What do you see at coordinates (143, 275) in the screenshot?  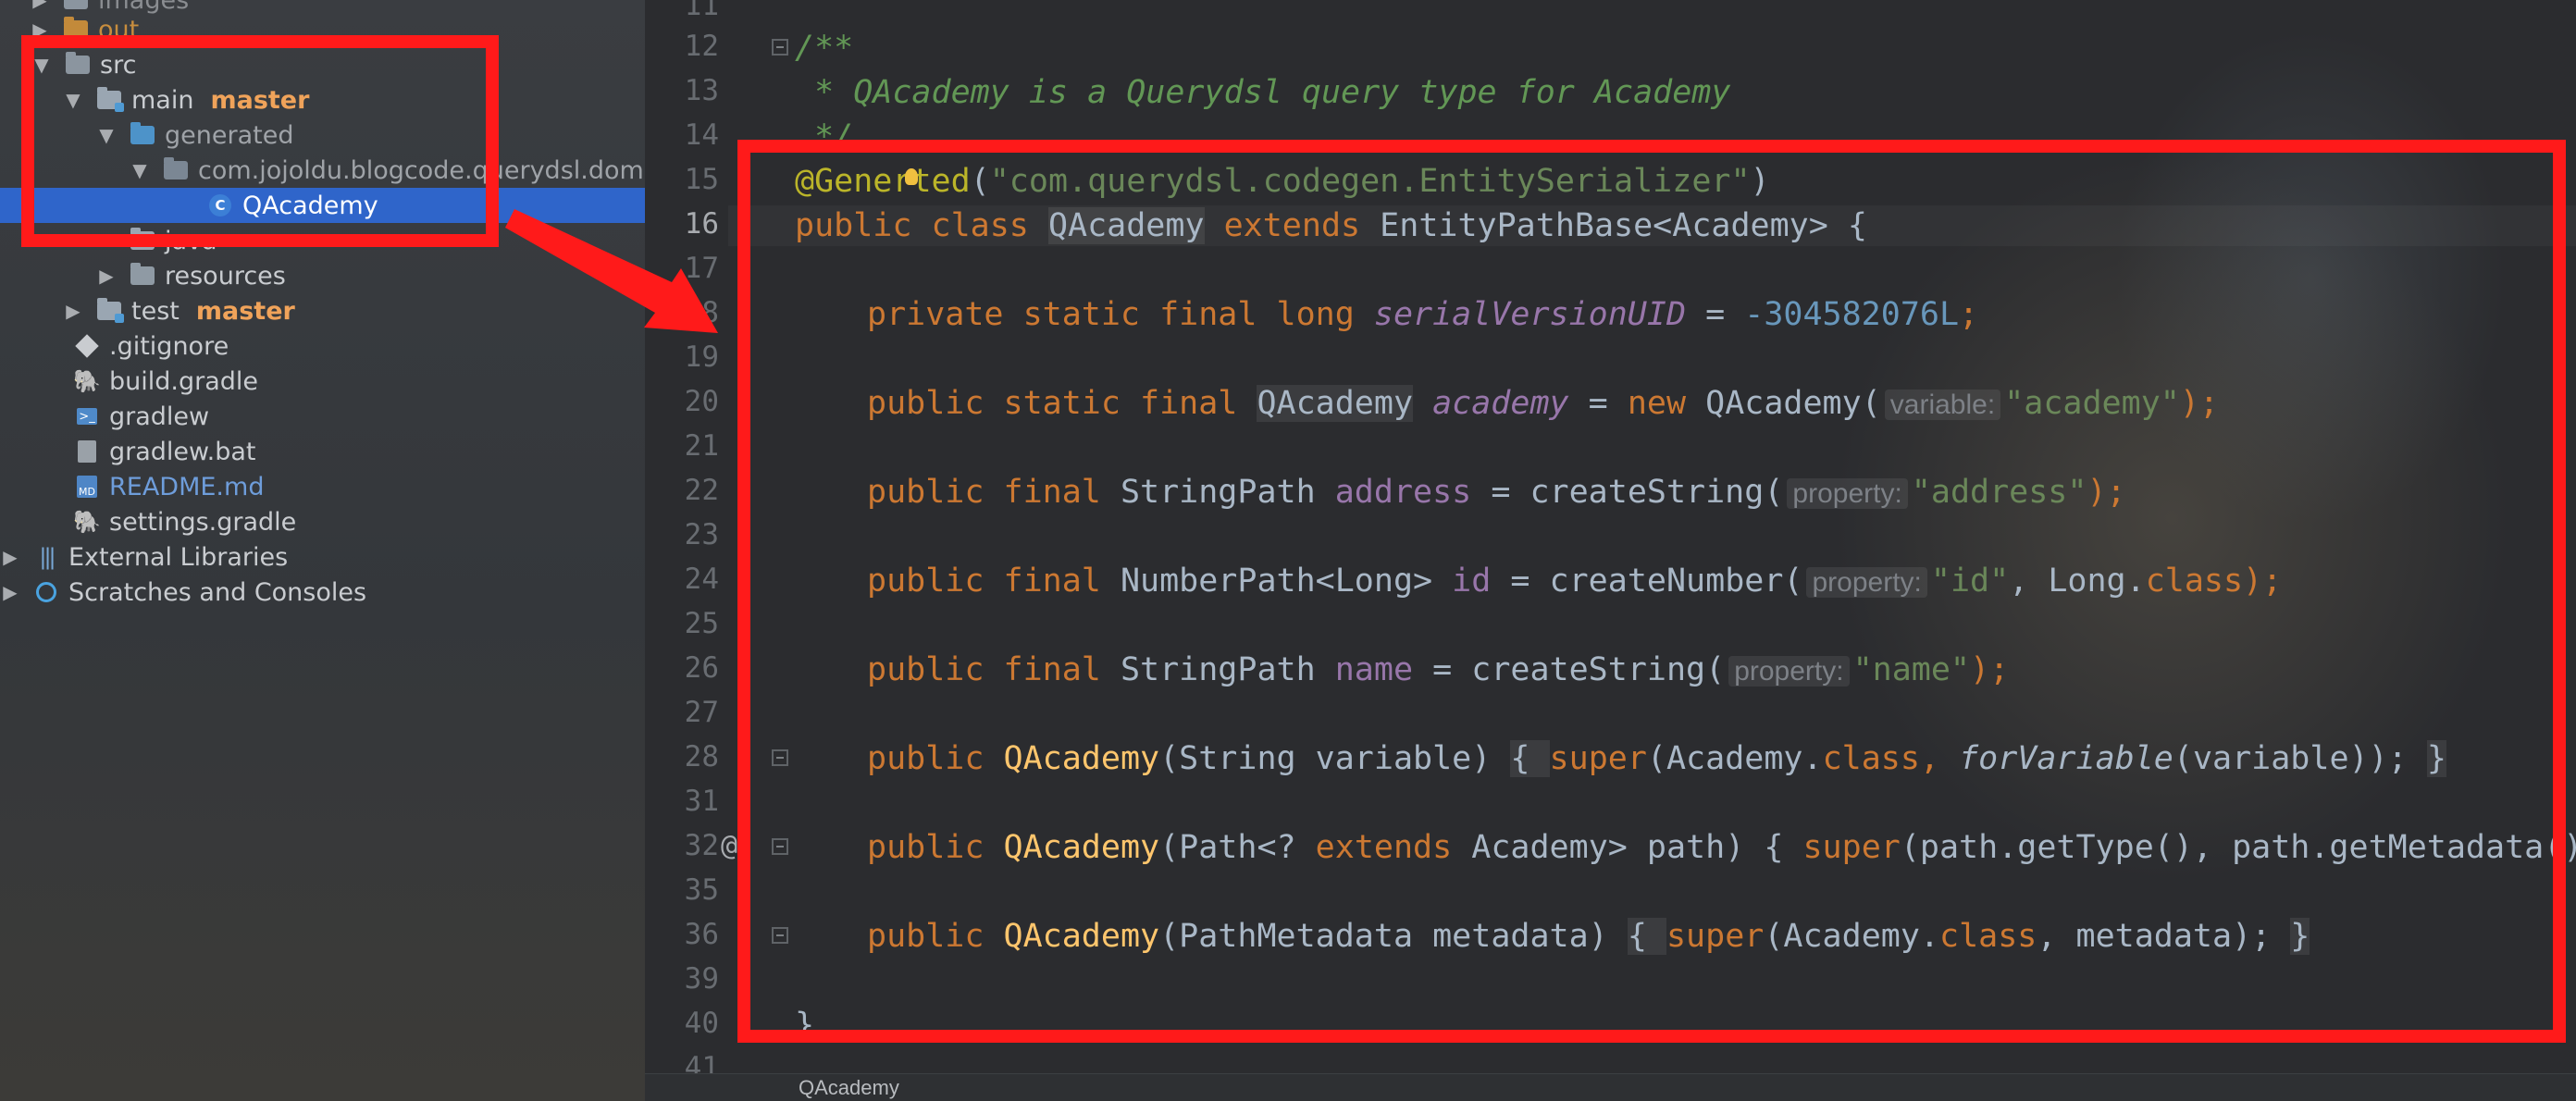 I see `resources-folder-icon` at bounding box center [143, 275].